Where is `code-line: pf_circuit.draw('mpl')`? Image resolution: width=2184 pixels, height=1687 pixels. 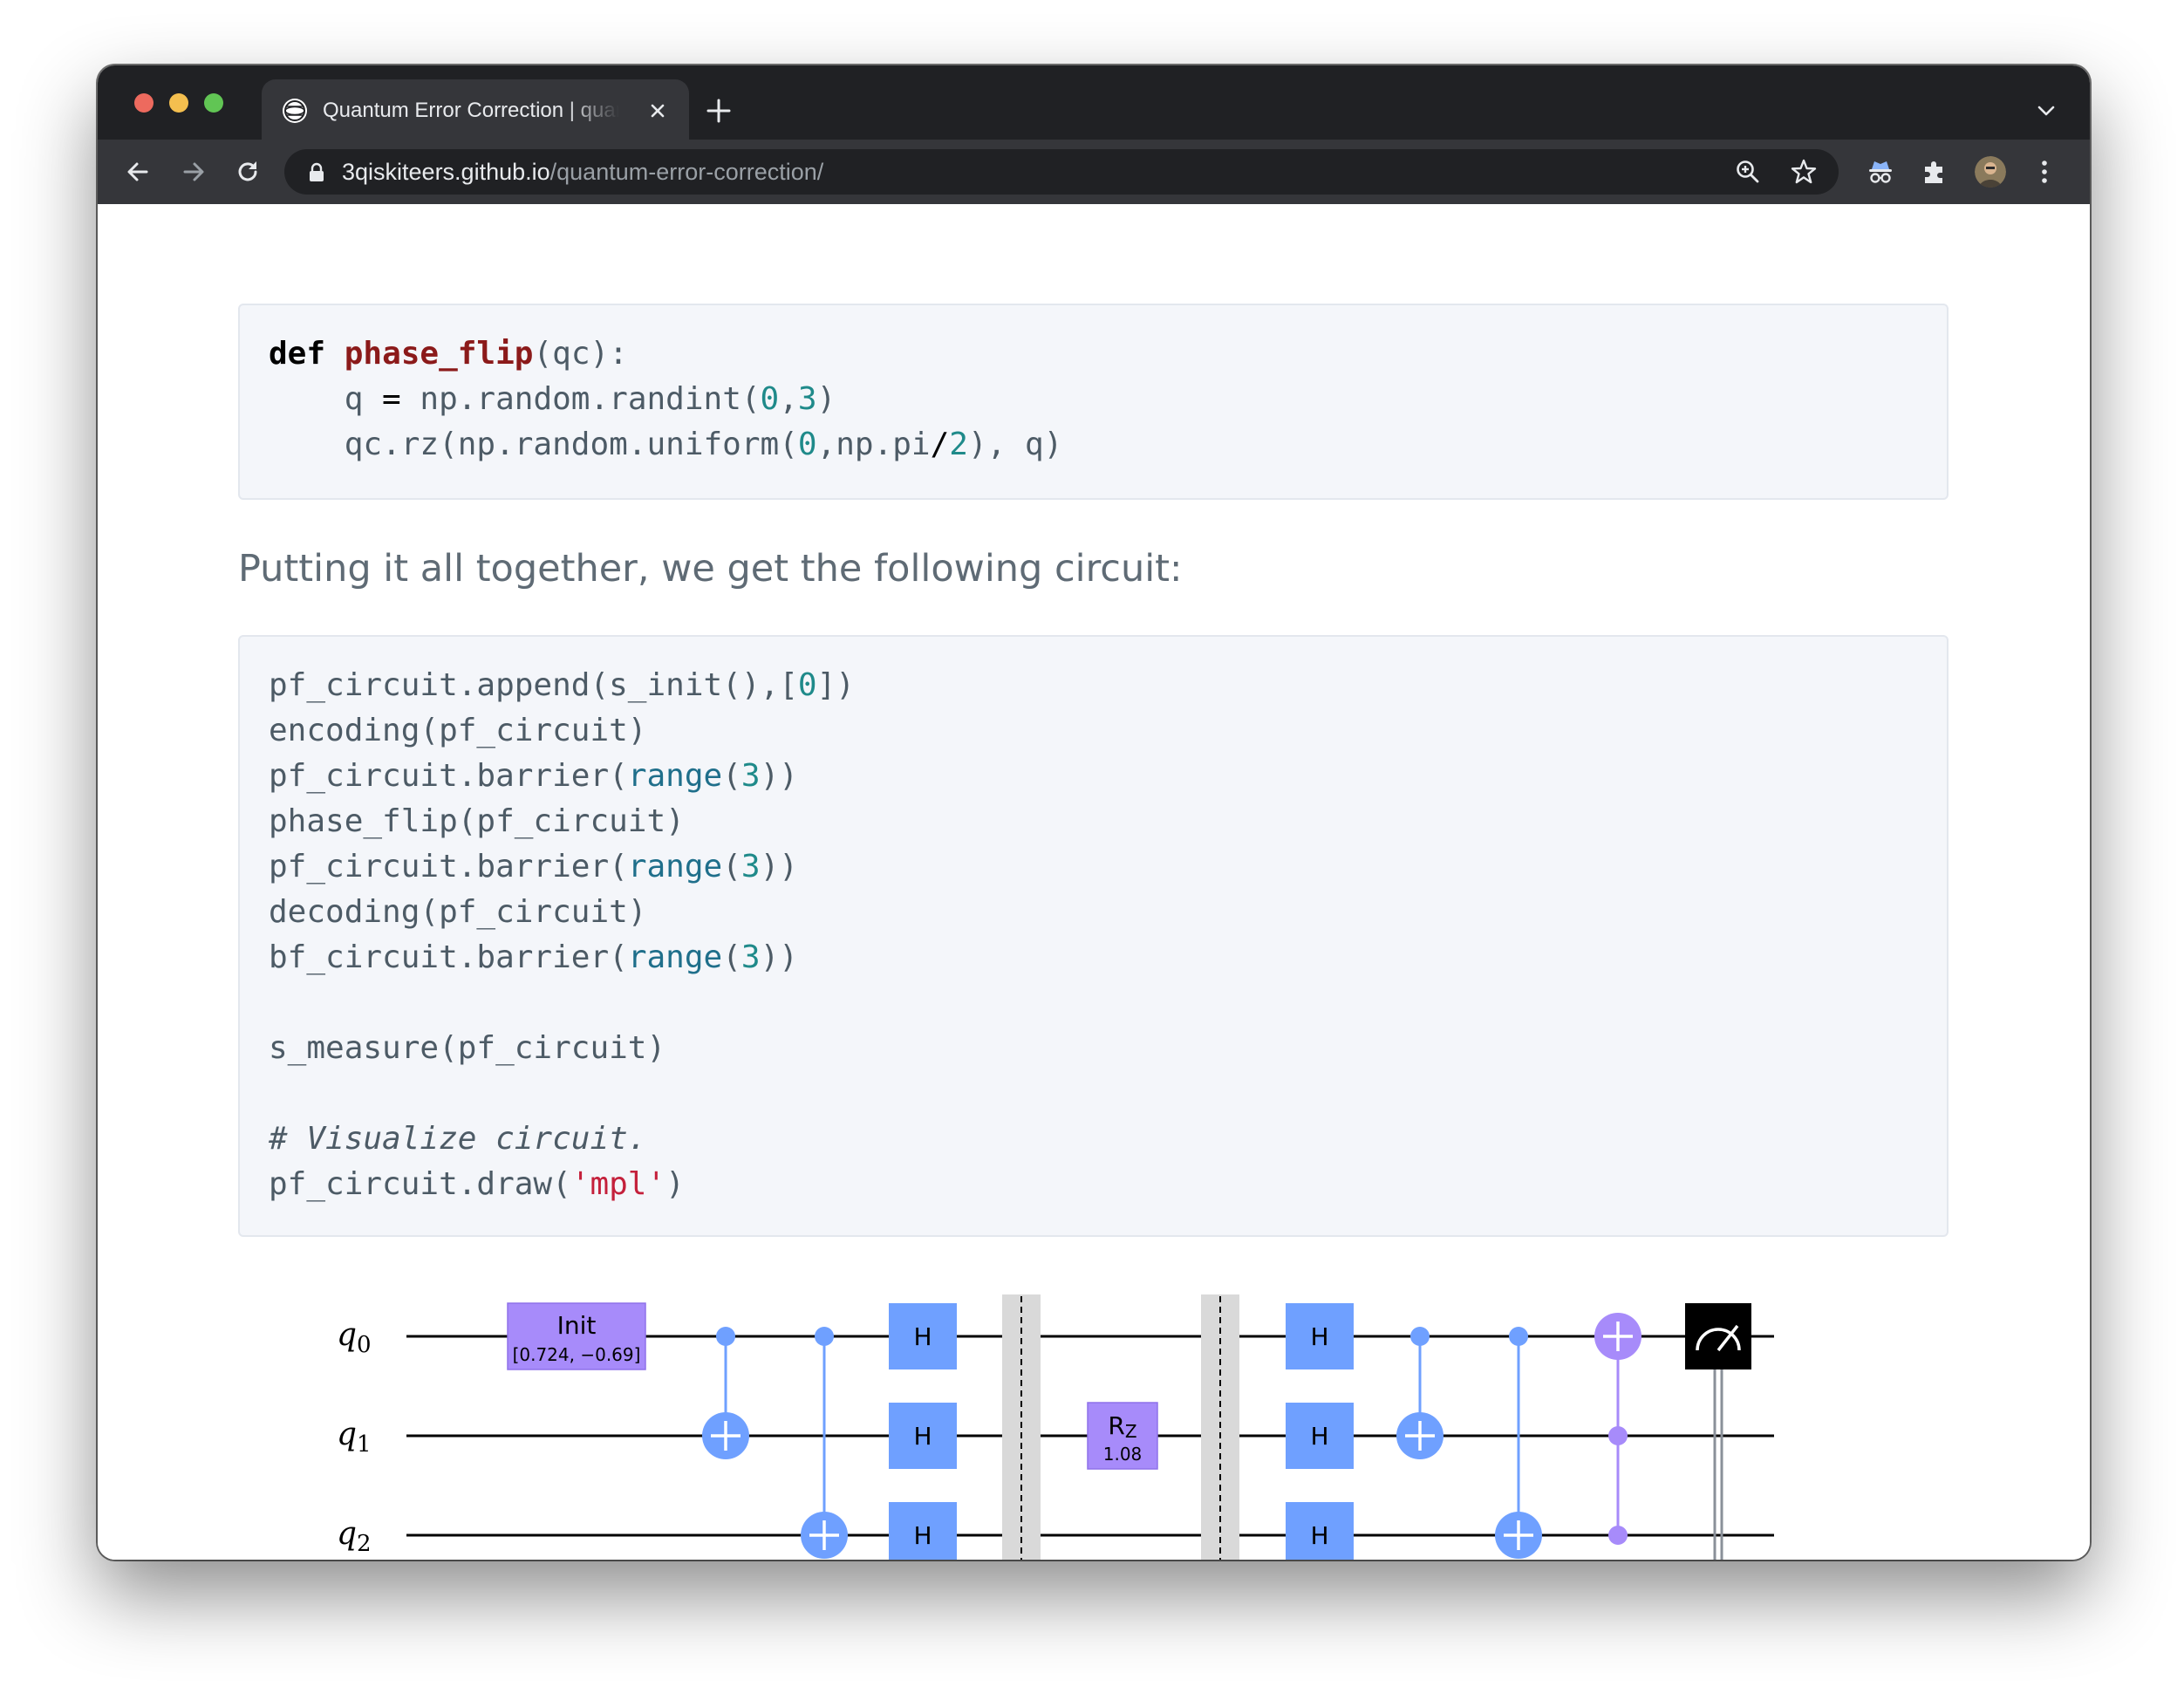 code-line: pf_circuit.draw('mpl') is located at coordinates (477, 1184).